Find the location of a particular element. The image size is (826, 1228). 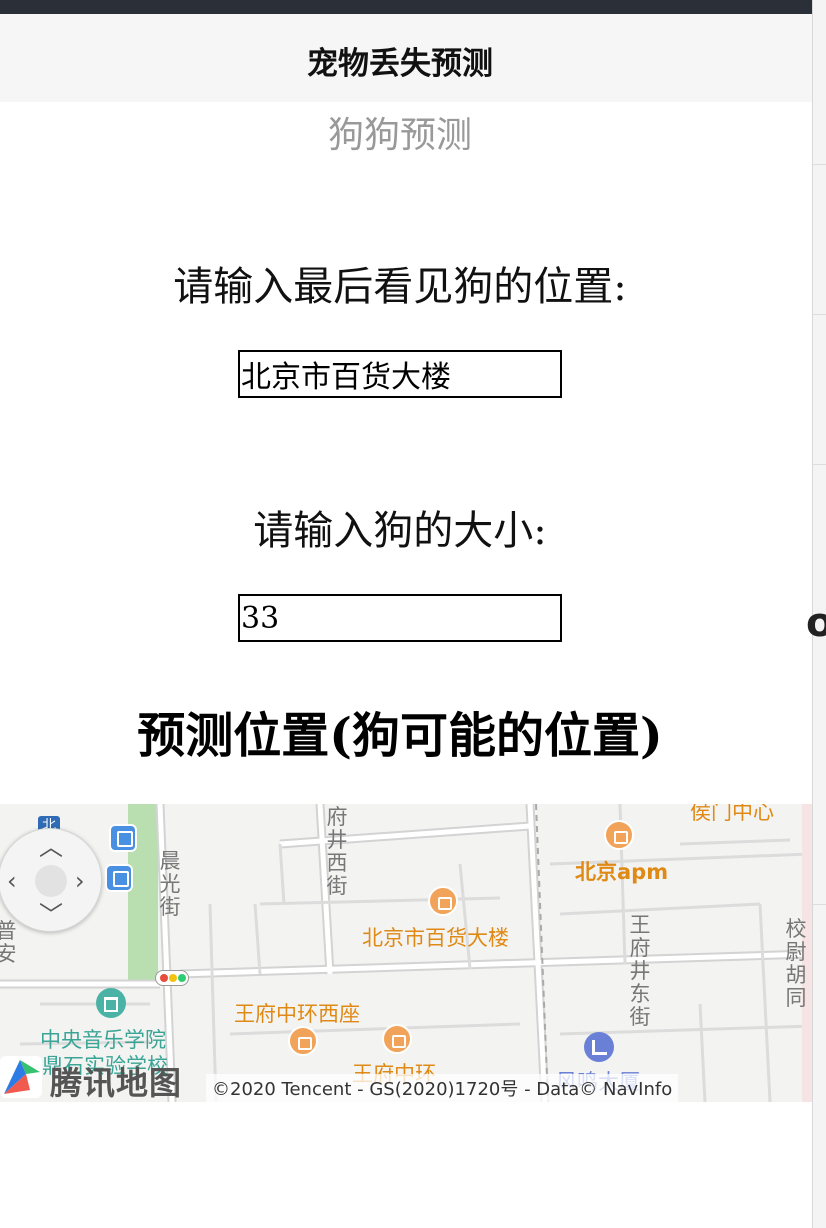

pan-left-icon: ‹ is located at coordinates (12, 881).